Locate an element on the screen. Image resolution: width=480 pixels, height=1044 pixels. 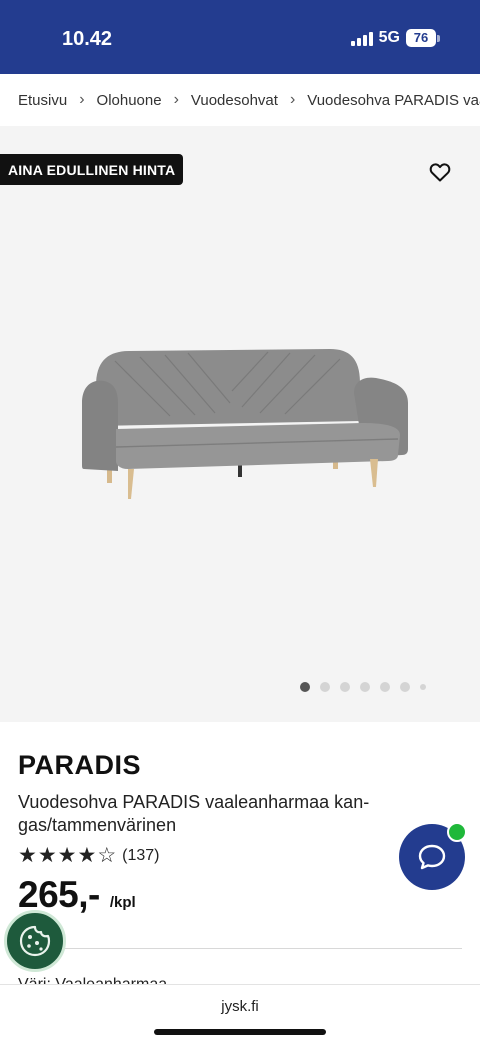
battery-level: 76 is located at coordinates (421, 38).